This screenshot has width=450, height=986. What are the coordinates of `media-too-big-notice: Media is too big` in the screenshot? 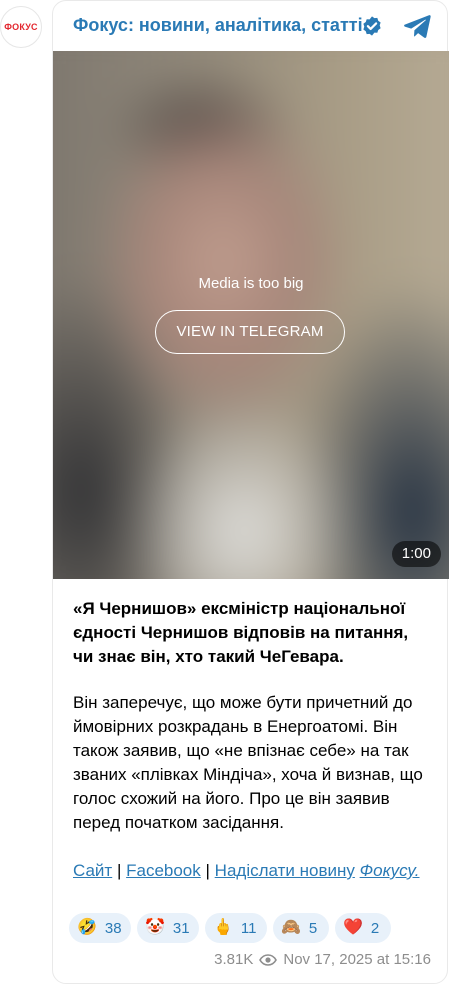 It's located at (251, 283).